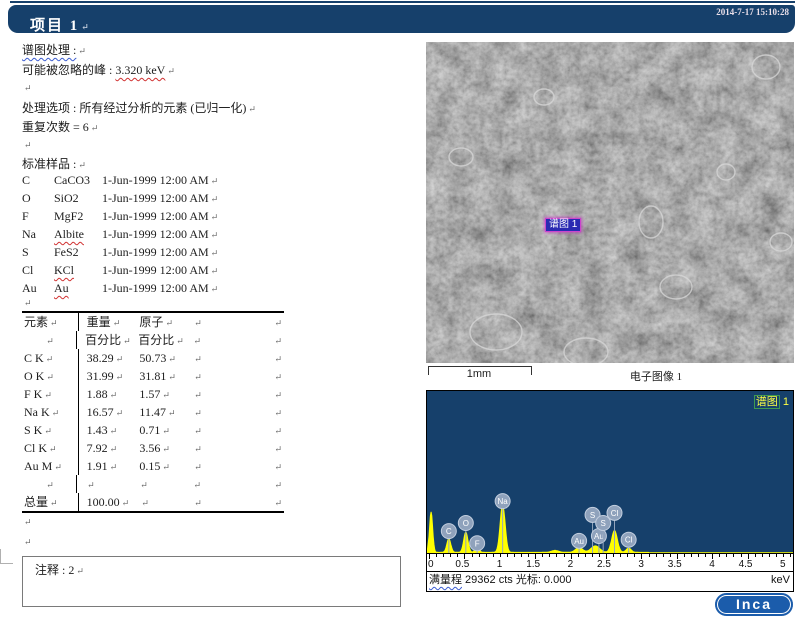 The height and width of the screenshot is (622, 800). I want to click on table-row: ↵ ↵ ↵ ↵ ↵, so click(153, 484).